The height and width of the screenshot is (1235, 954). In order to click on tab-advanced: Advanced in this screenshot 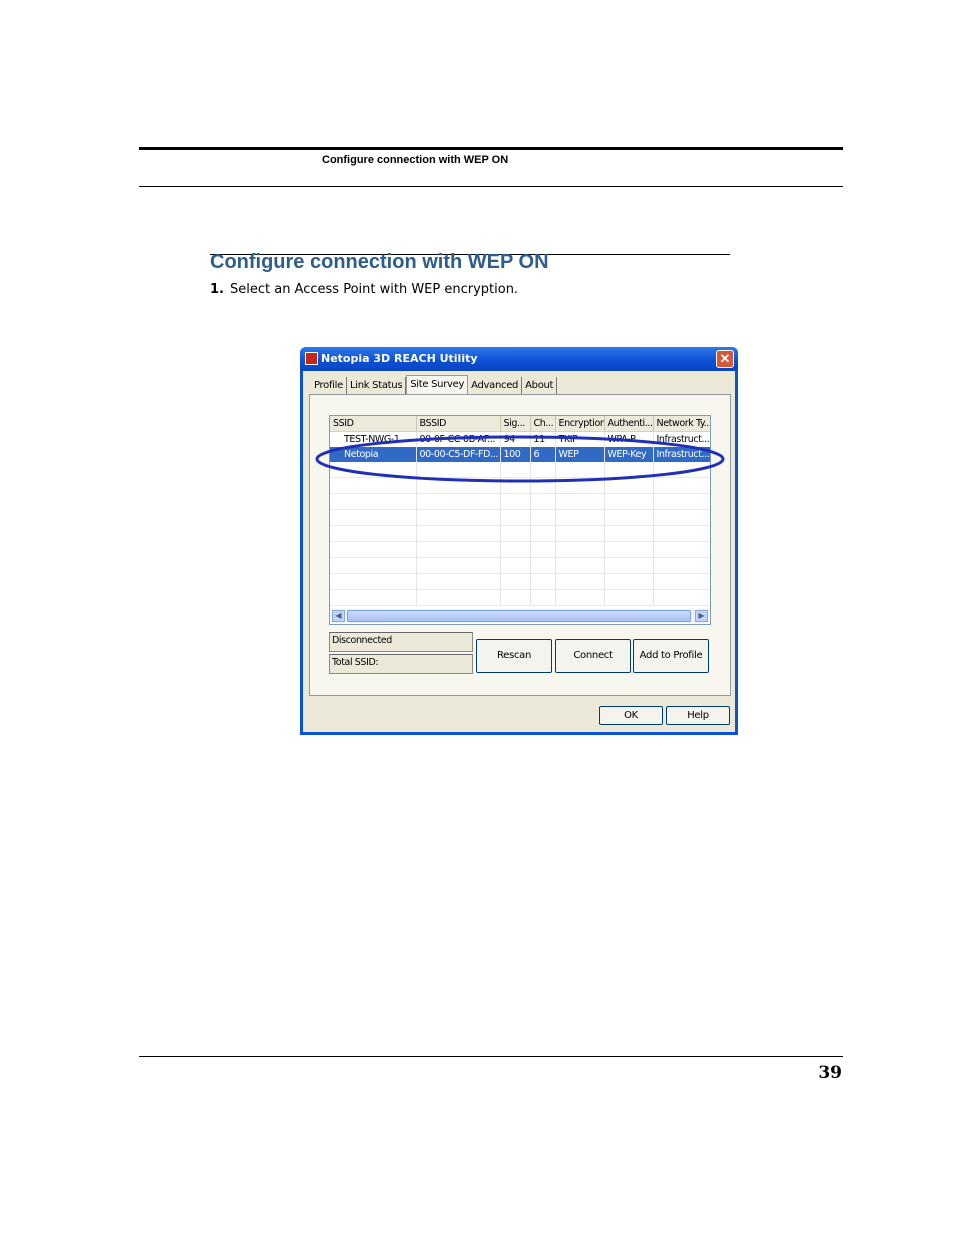, I will do `click(495, 386)`.